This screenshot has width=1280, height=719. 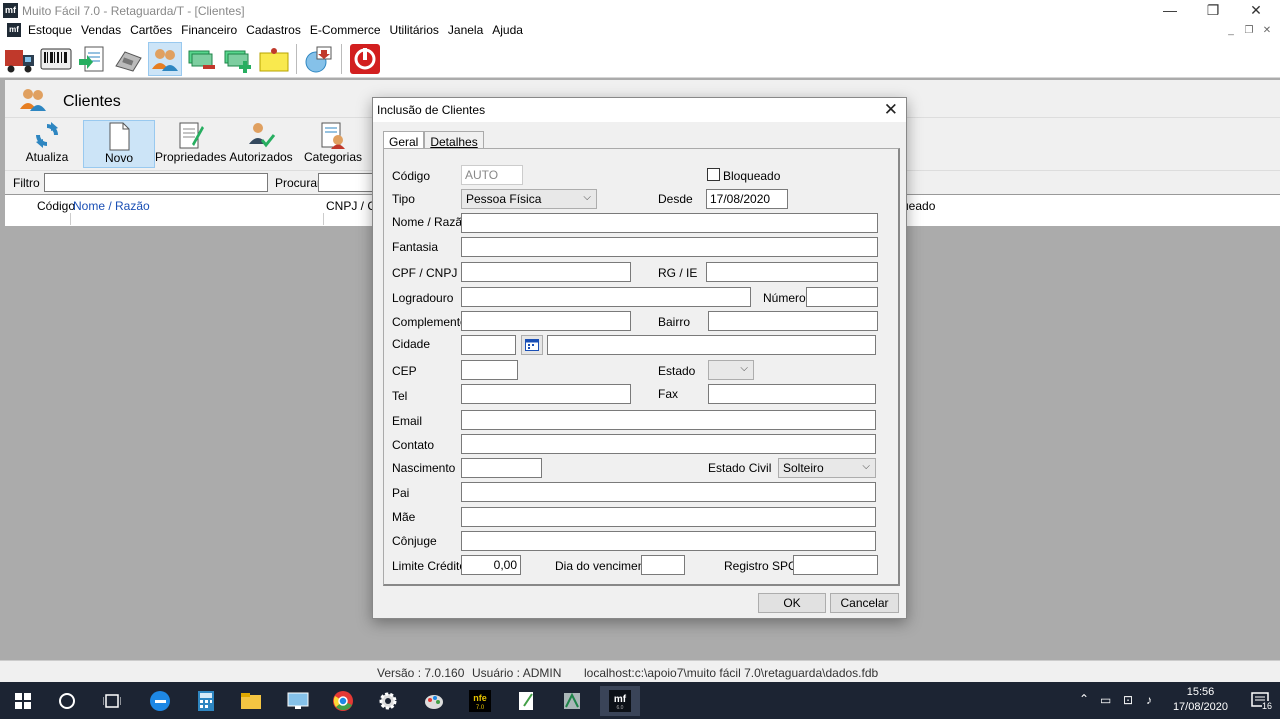 What do you see at coordinates (1213, 10) in the screenshot?
I see `restore-button: ❐` at bounding box center [1213, 10].